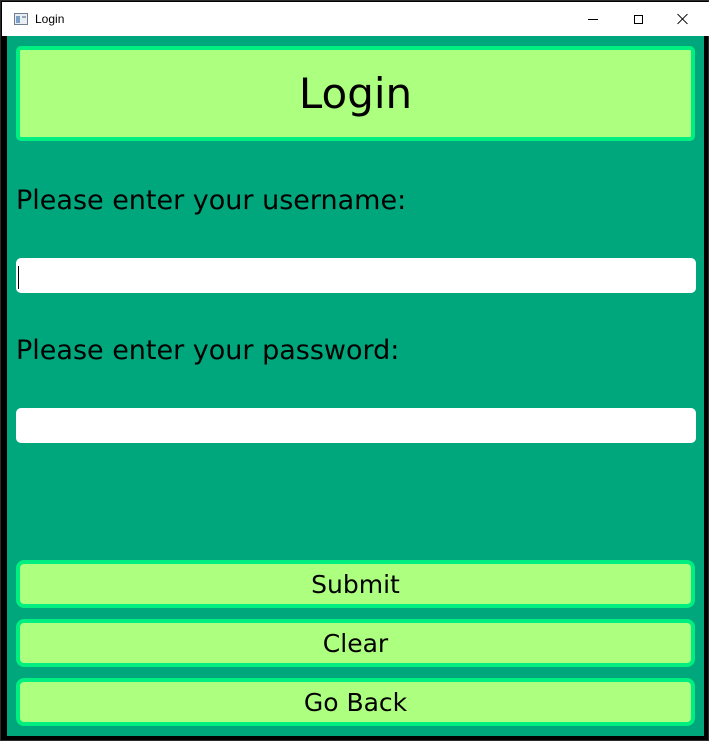  What do you see at coordinates (355, 584) in the screenshot?
I see `submit-button: Submit` at bounding box center [355, 584].